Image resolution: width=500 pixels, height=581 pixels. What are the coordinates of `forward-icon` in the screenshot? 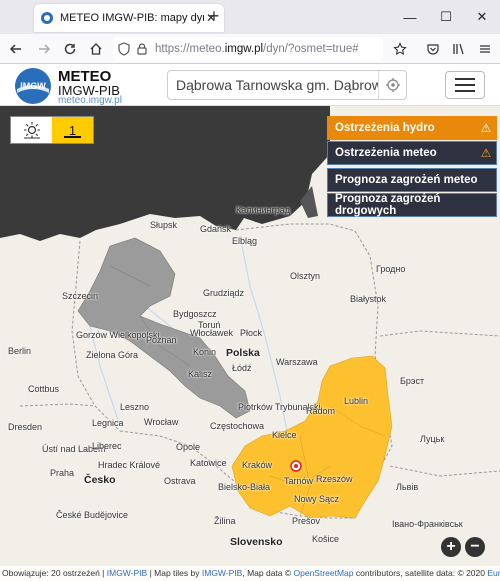 It's located at (44, 49).